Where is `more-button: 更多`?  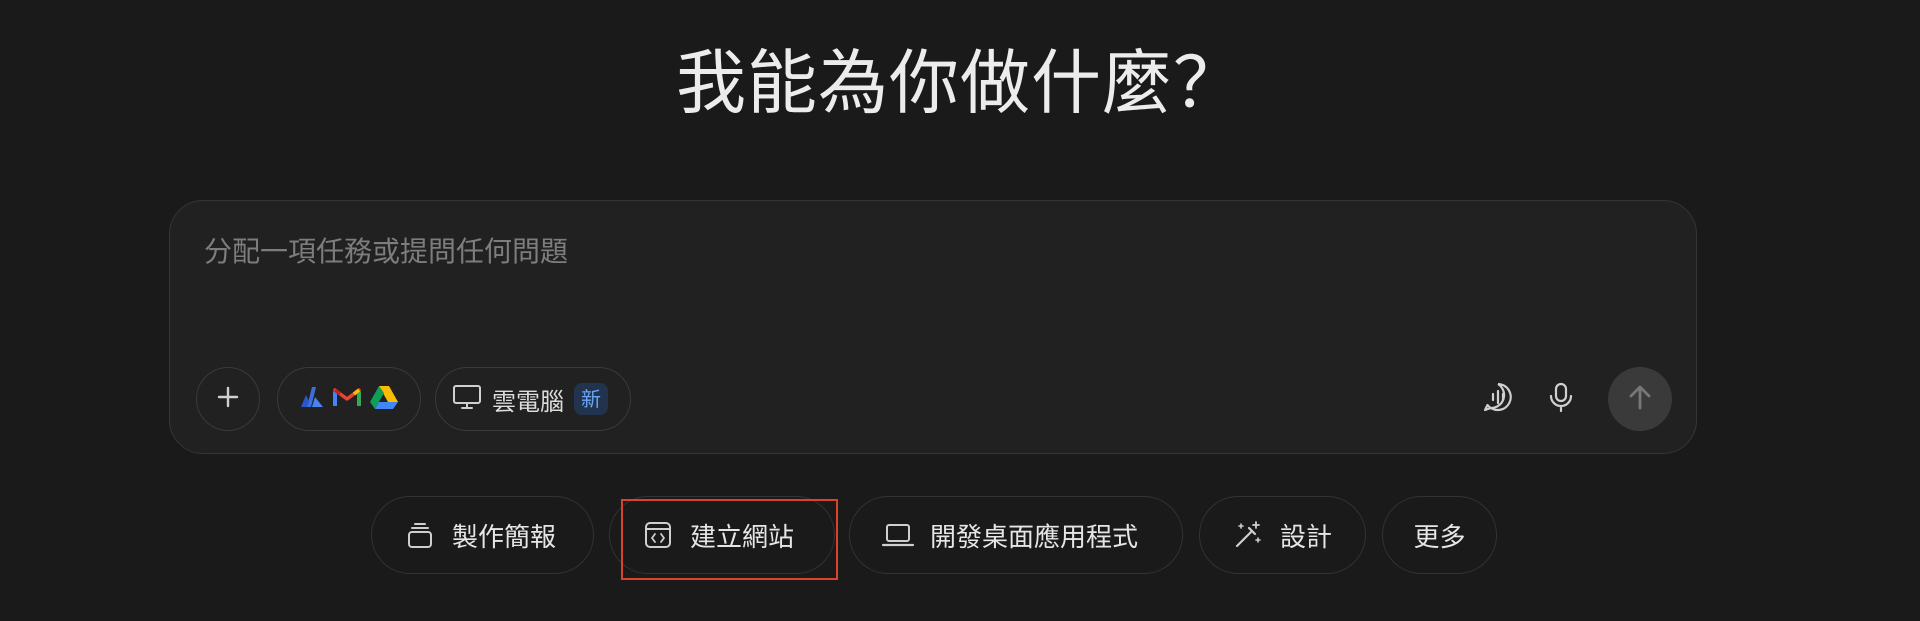
more-button: 更多 is located at coordinates (1439, 535).